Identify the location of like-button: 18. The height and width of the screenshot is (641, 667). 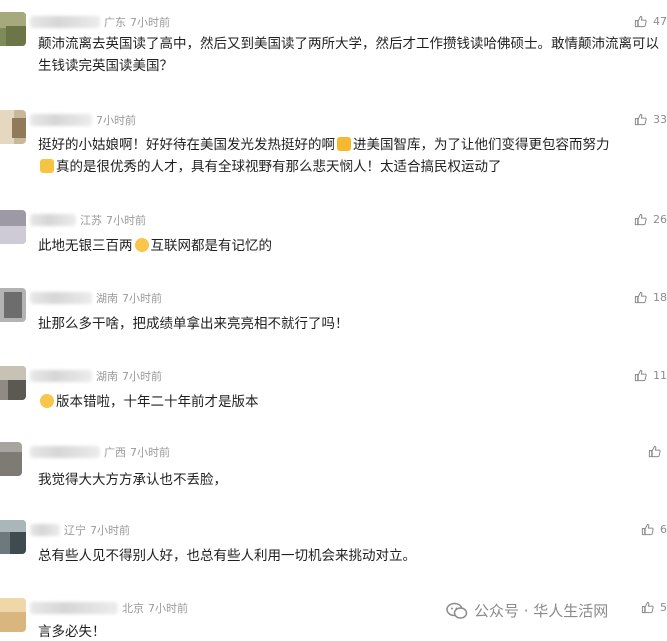
(650, 297).